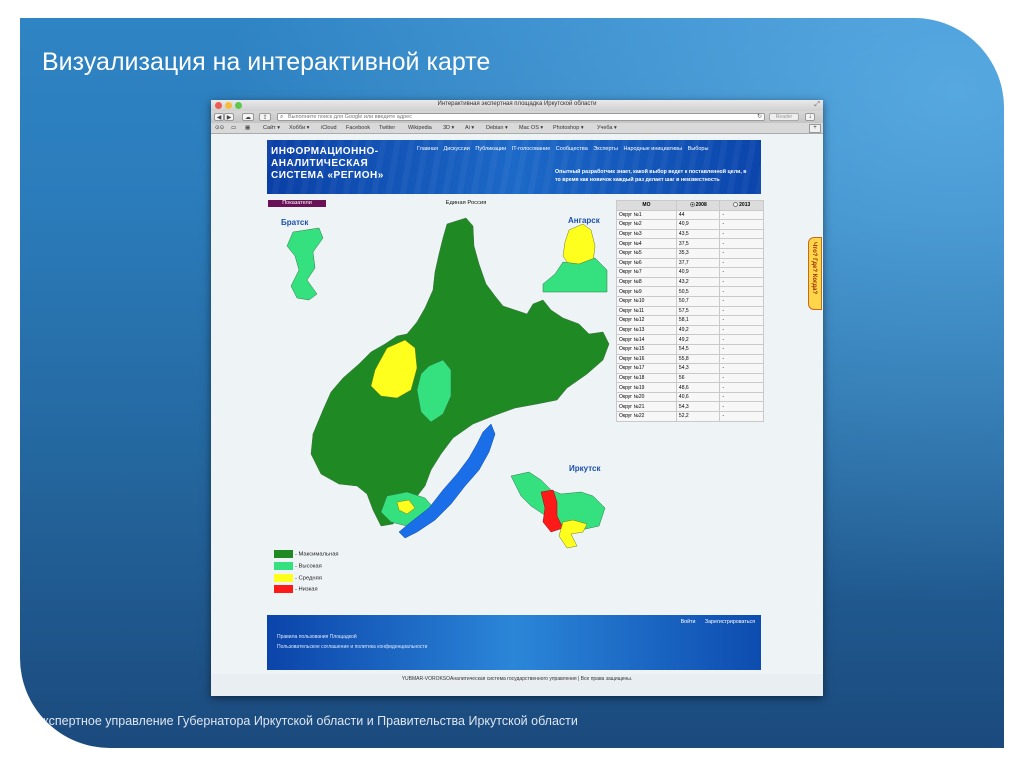 Image resolution: width=1024 pixels, height=768 pixels. What do you see at coordinates (698, 149) in the screenshot?
I see `nav-link-elections: Выборы` at bounding box center [698, 149].